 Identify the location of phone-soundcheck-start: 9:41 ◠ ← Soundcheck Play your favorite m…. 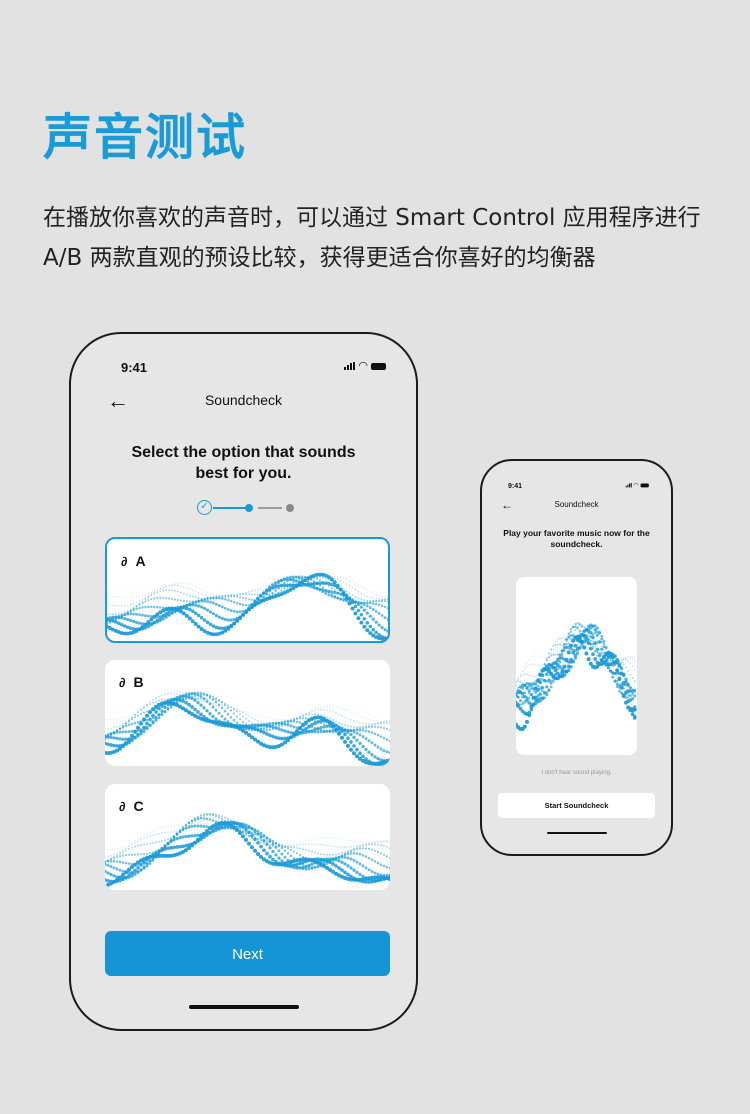
(576, 657).